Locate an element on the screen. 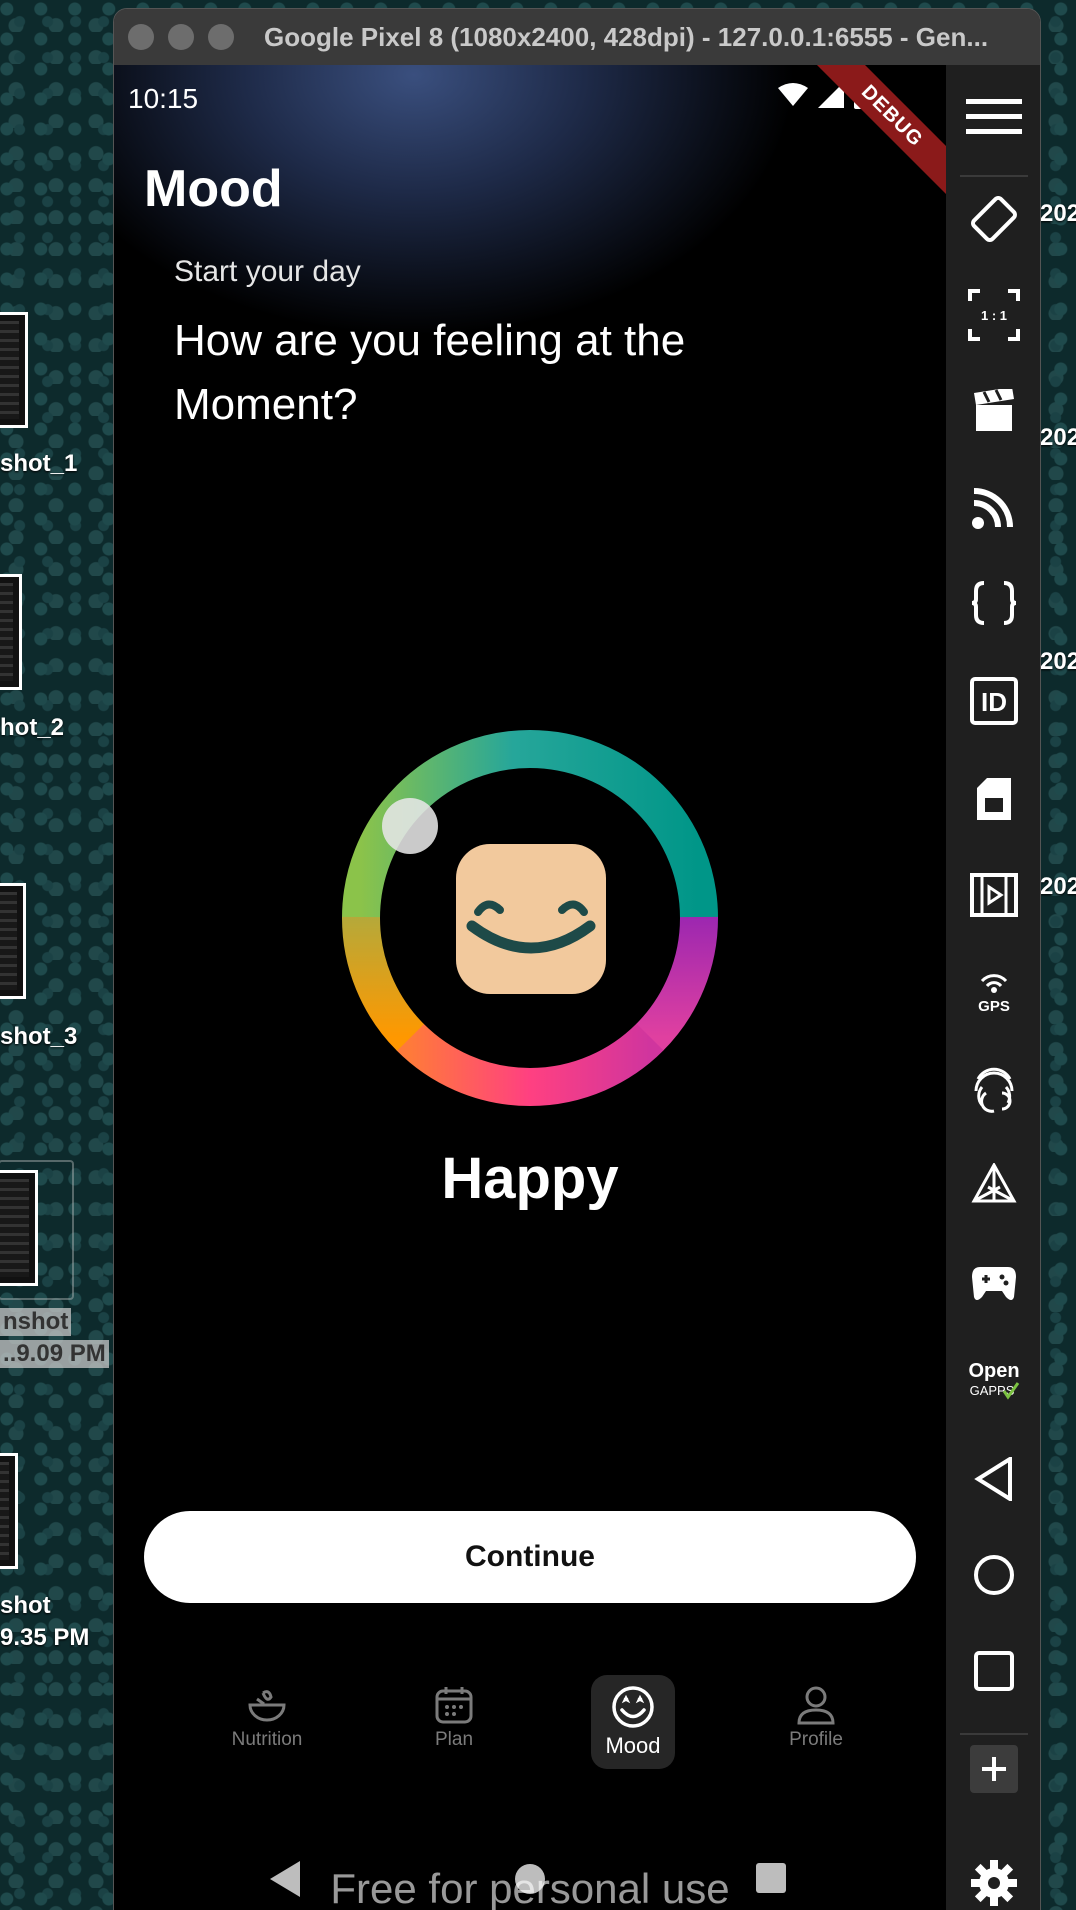  desktop-file-label: nshot is located at coordinates (36, 1322).